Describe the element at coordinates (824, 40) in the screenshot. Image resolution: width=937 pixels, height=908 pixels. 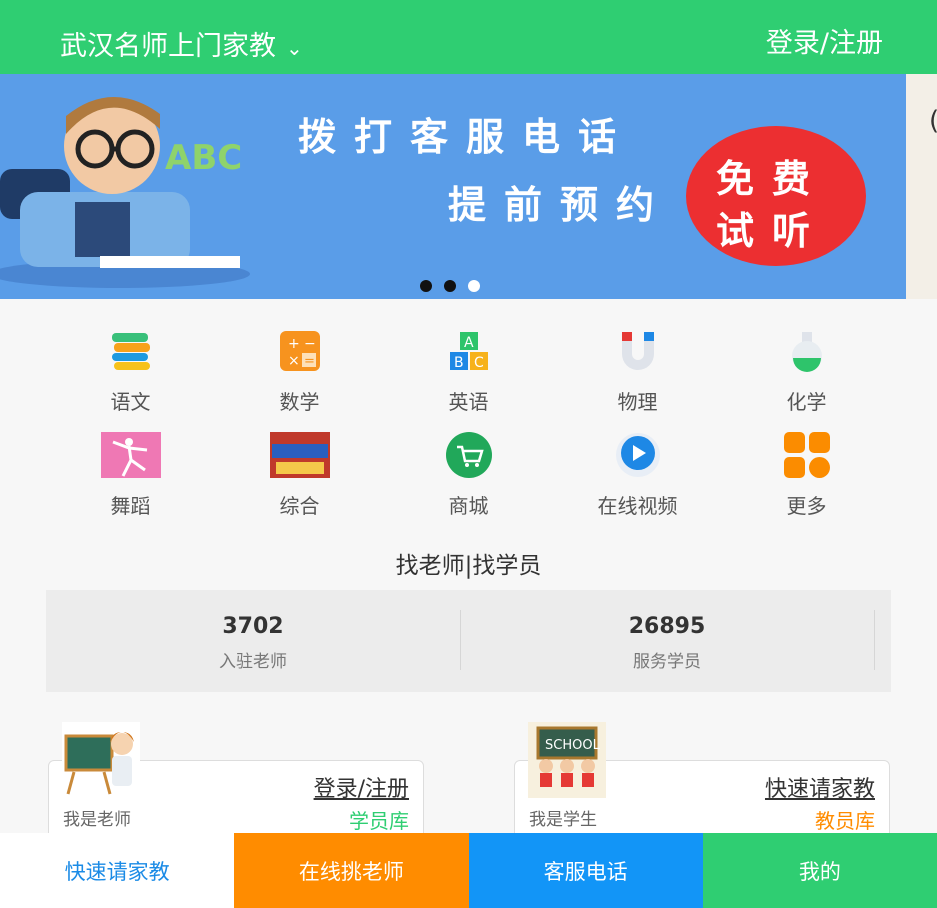
I see `login-register-link: 登录/注册` at that location.